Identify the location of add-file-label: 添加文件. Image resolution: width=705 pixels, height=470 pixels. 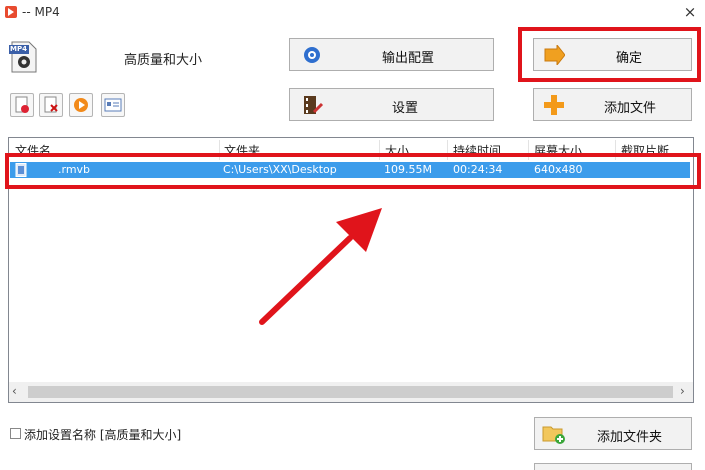
(630, 108).